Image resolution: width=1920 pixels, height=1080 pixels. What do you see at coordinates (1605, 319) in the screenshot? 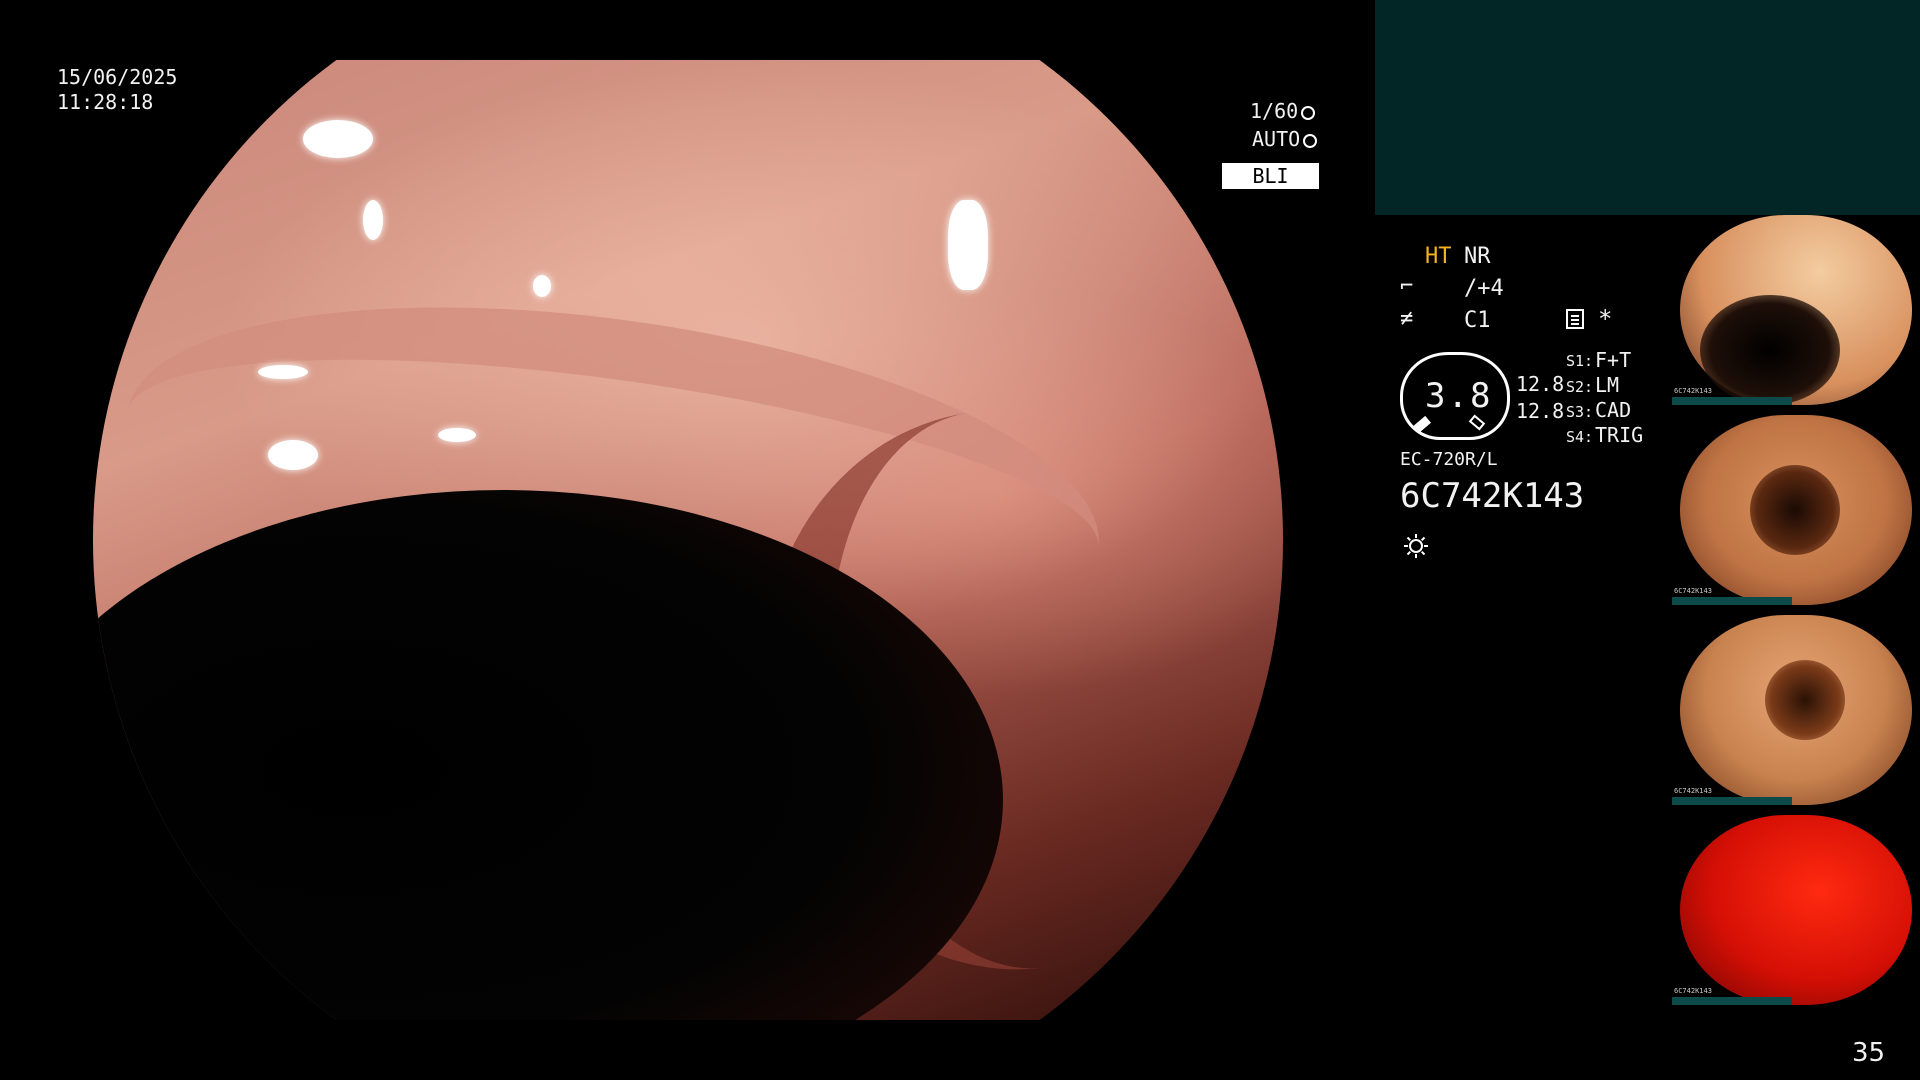
I see `asterisk-icon: *` at bounding box center [1605, 319].